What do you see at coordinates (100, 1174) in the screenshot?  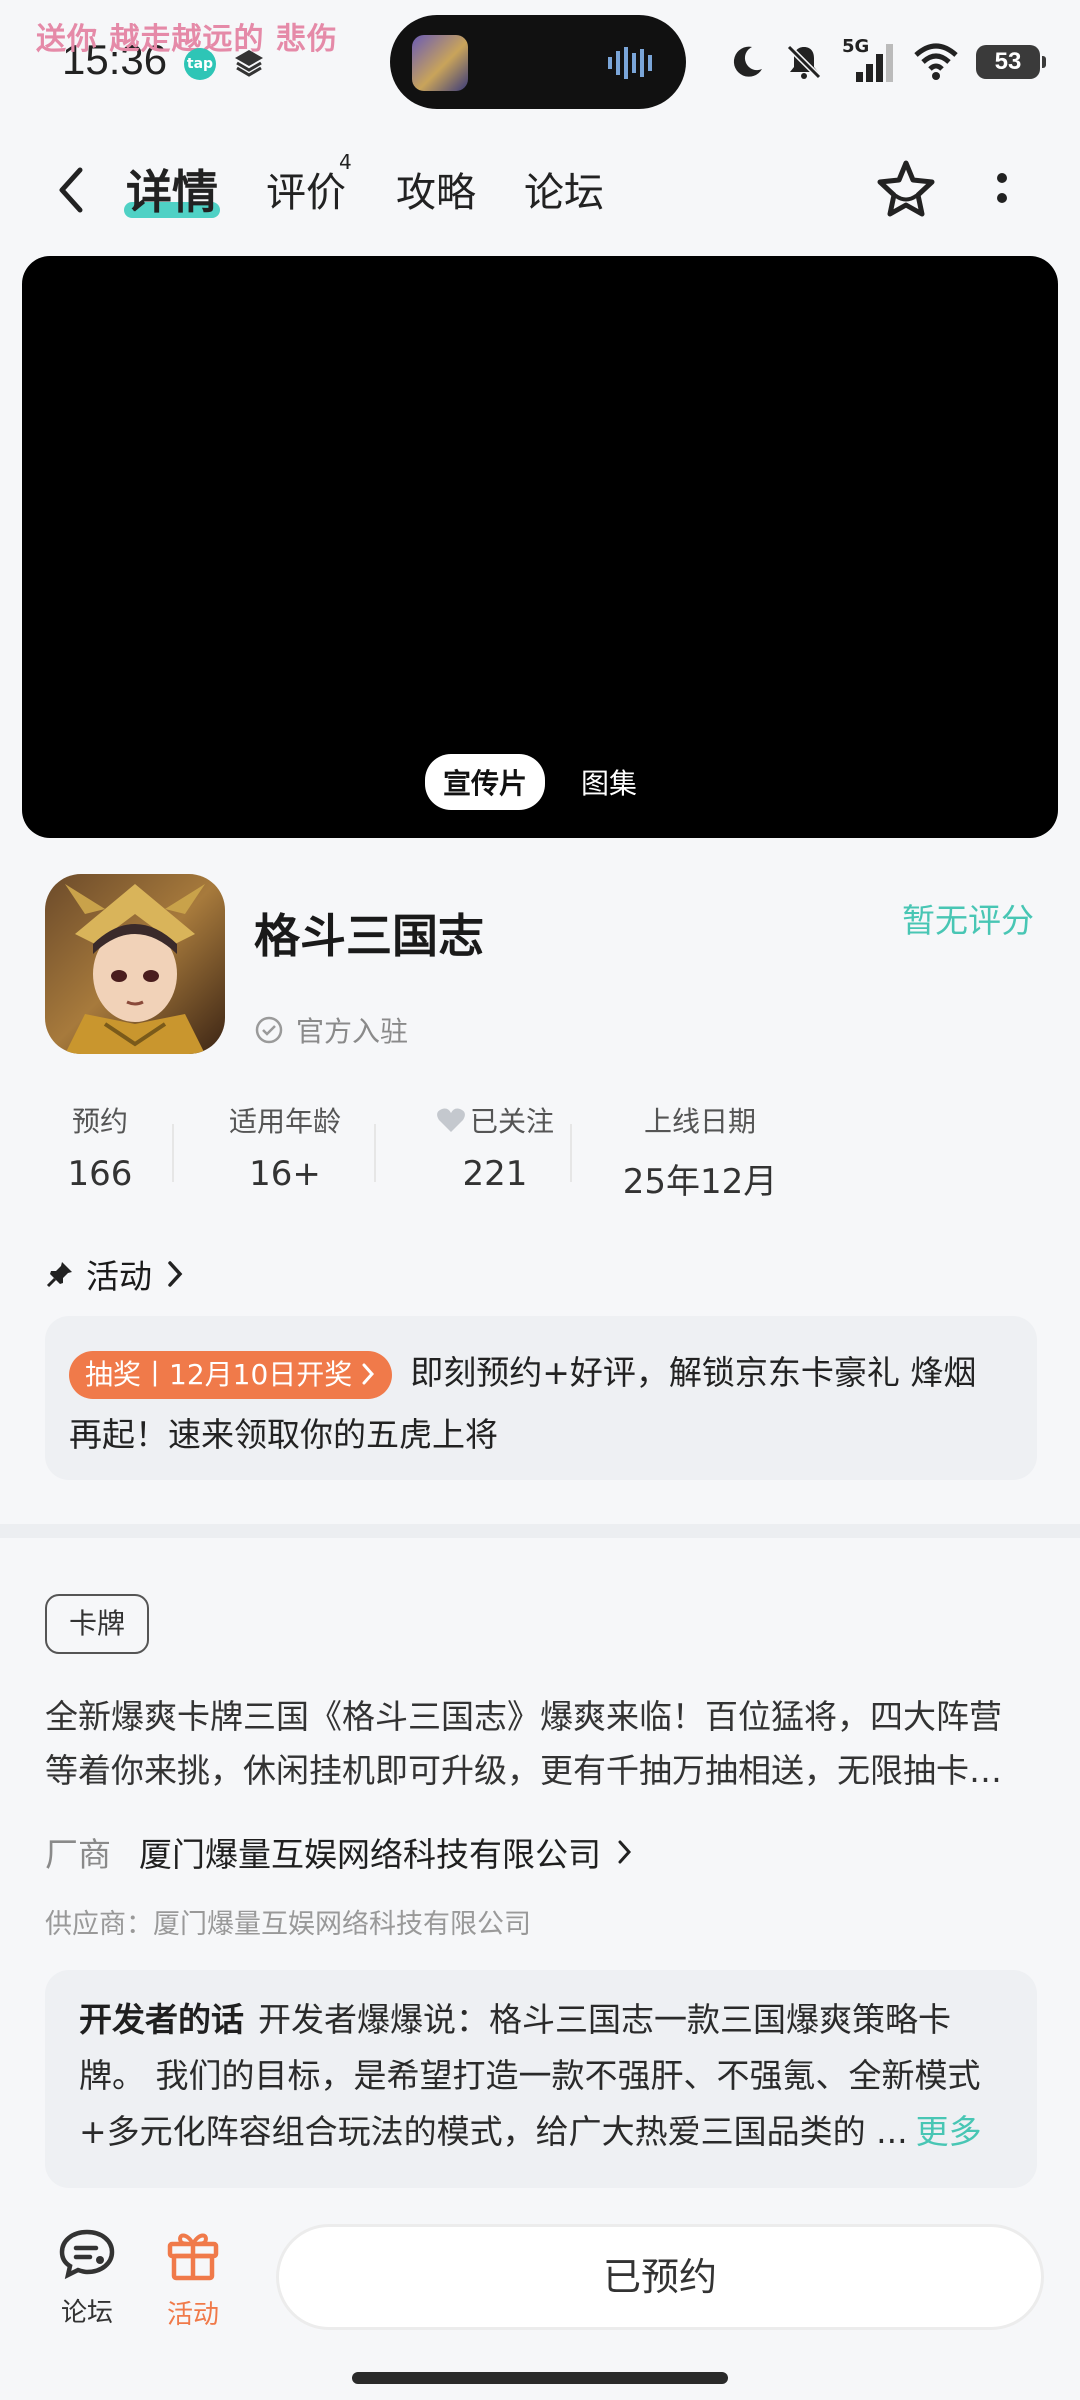 I see `stat-value: 166` at bounding box center [100, 1174].